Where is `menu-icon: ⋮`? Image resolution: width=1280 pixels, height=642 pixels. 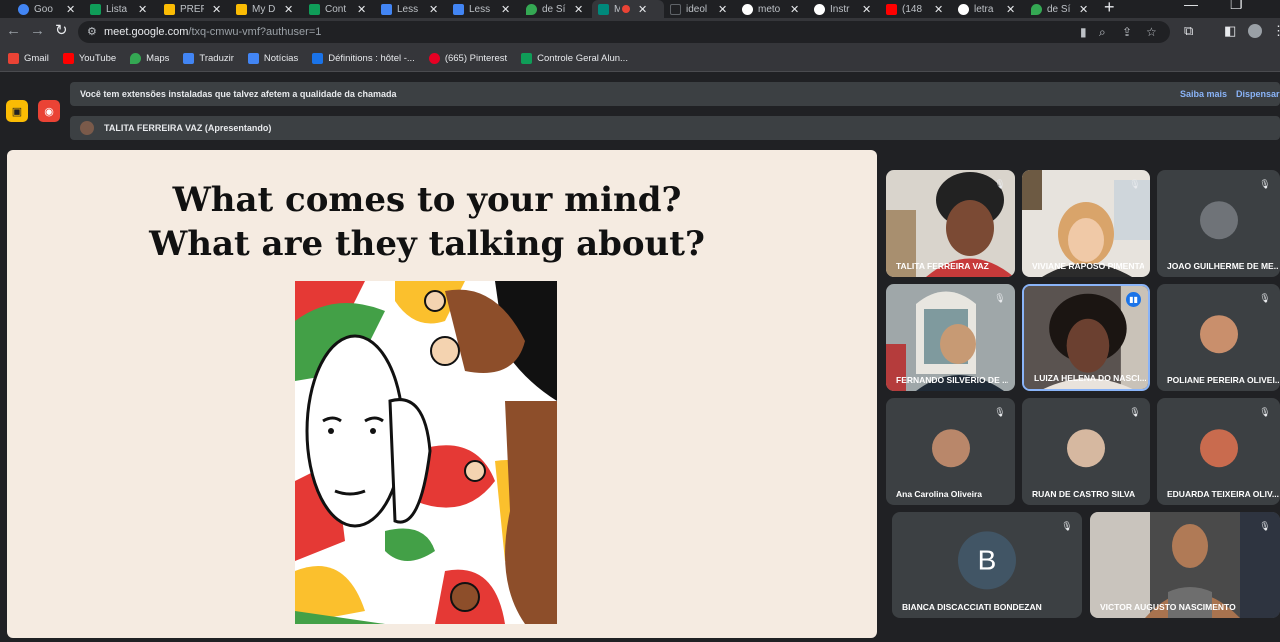
menu-icon: ⋮ is located at coordinates (1276, 31).